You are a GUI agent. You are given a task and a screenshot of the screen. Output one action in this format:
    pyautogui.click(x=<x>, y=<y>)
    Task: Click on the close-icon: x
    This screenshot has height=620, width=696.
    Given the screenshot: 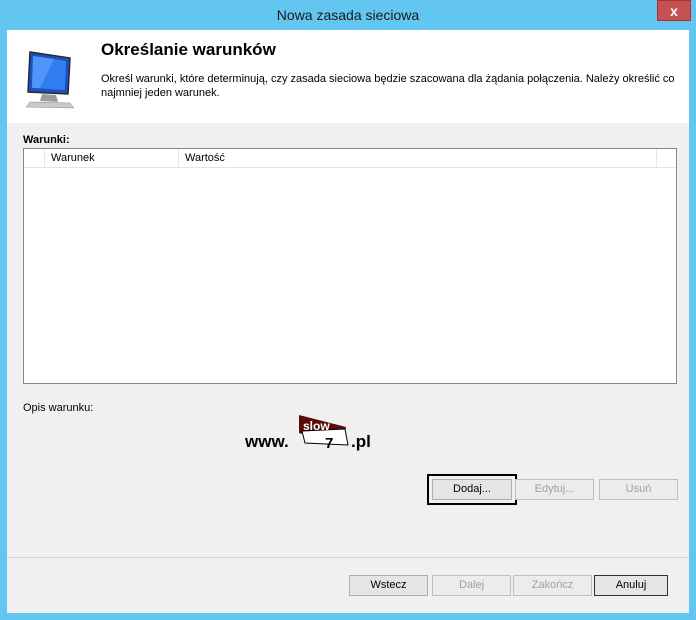 What is the action you would take?
    pyautogui.click(x=674, y=11)
    